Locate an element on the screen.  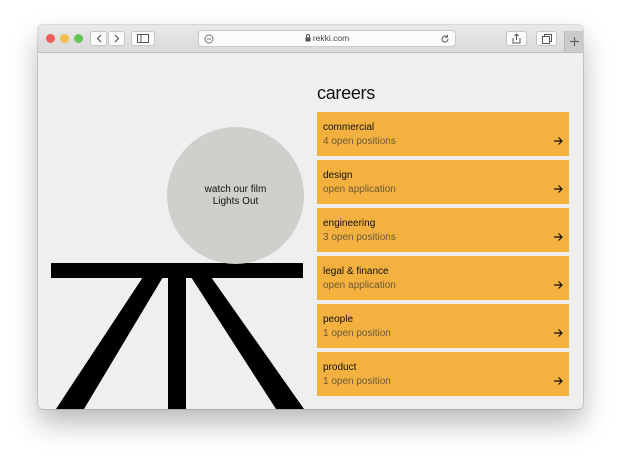
back-button is located at coordinates (98, 38).